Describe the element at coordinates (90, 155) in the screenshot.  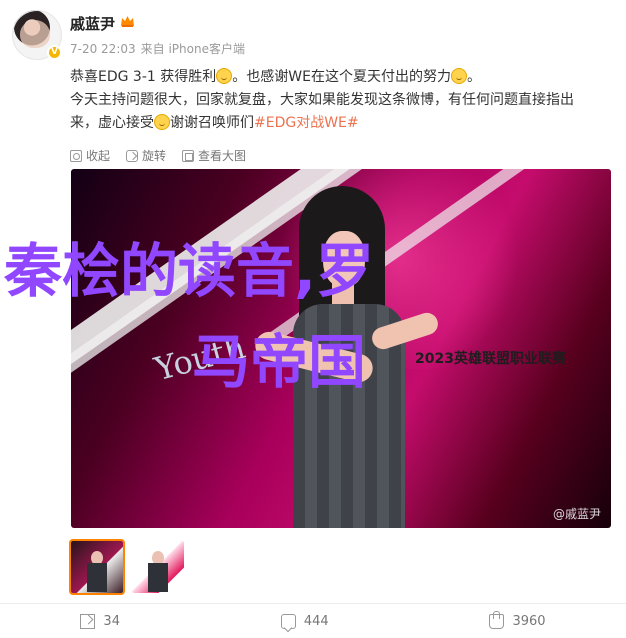
I see `collect-button: 收起` at that location.